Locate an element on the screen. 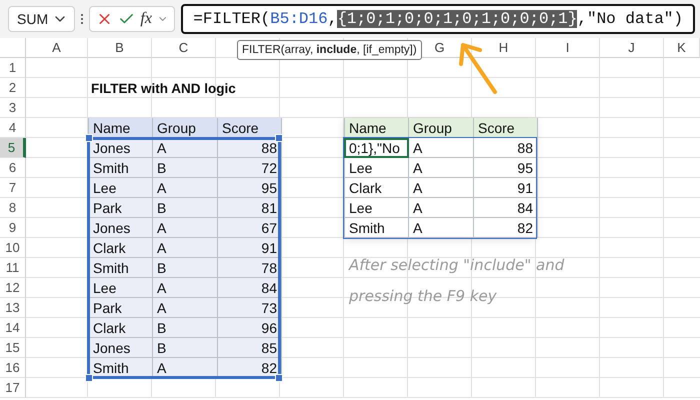 The image size is (700, 400). table-cell: 96 is located at coordinates (250, 328).